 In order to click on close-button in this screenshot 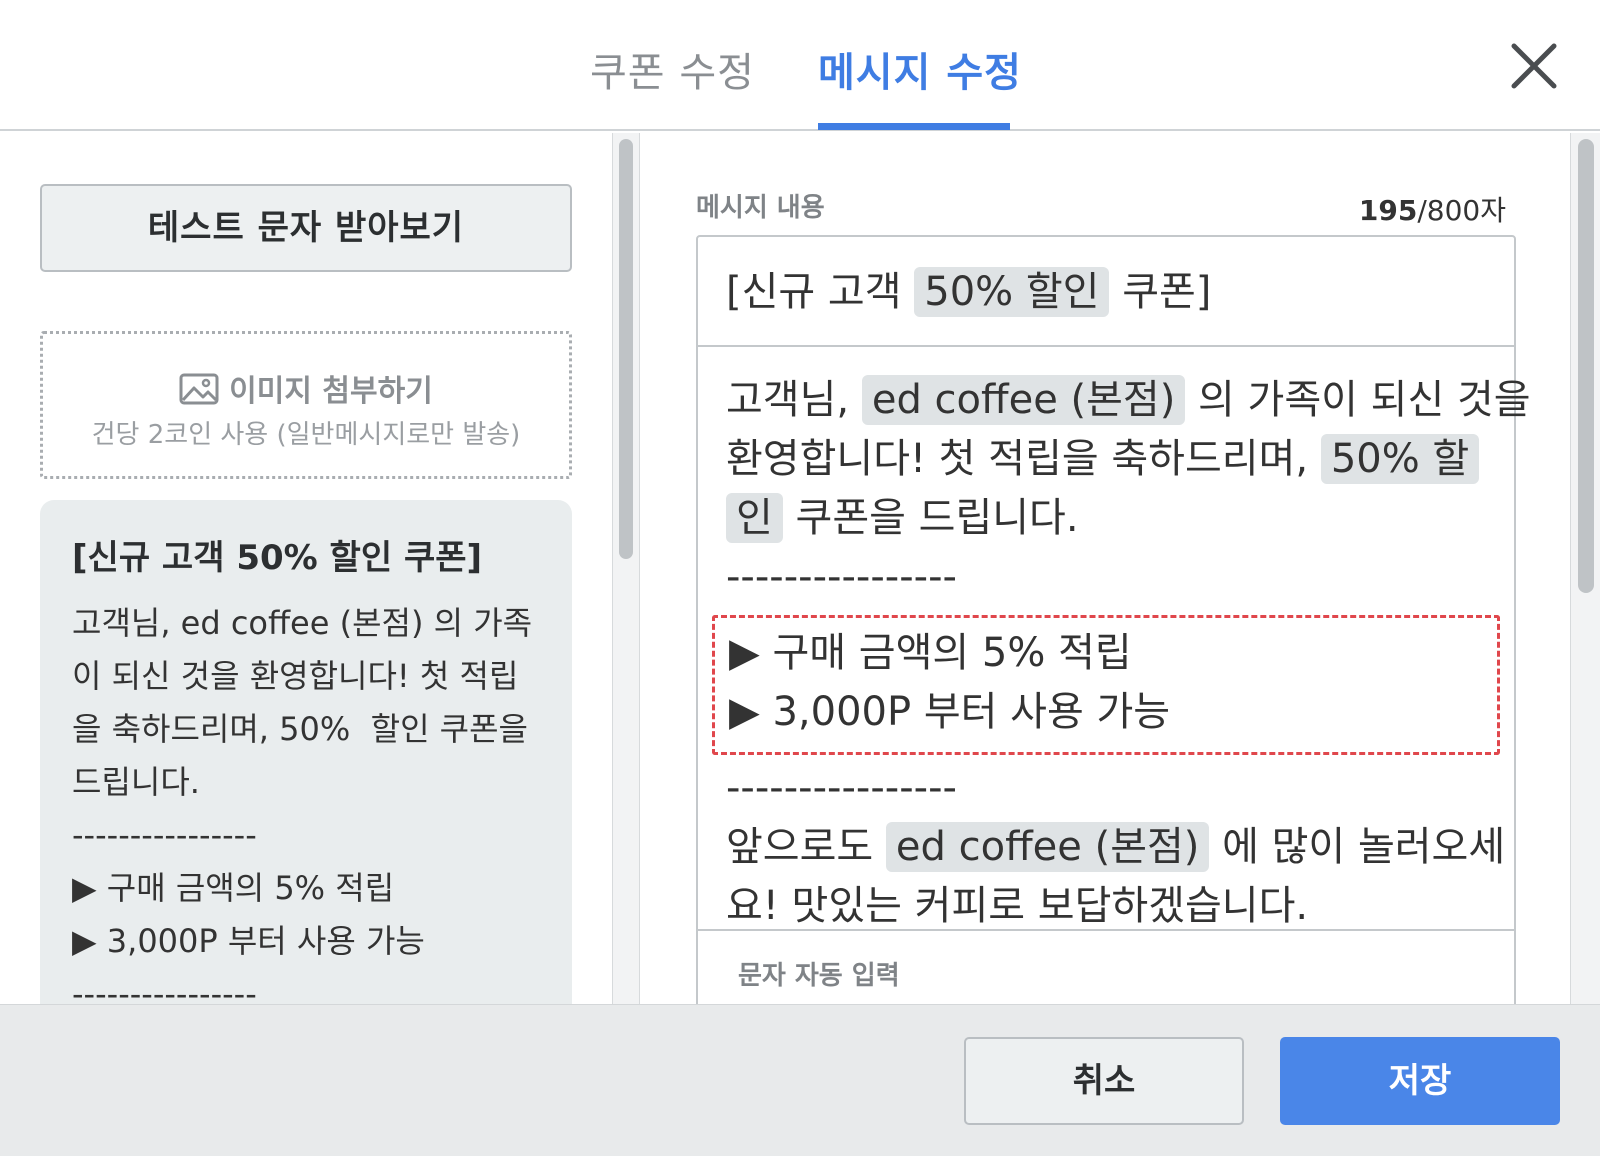, I will do `click(1534, 66)`.